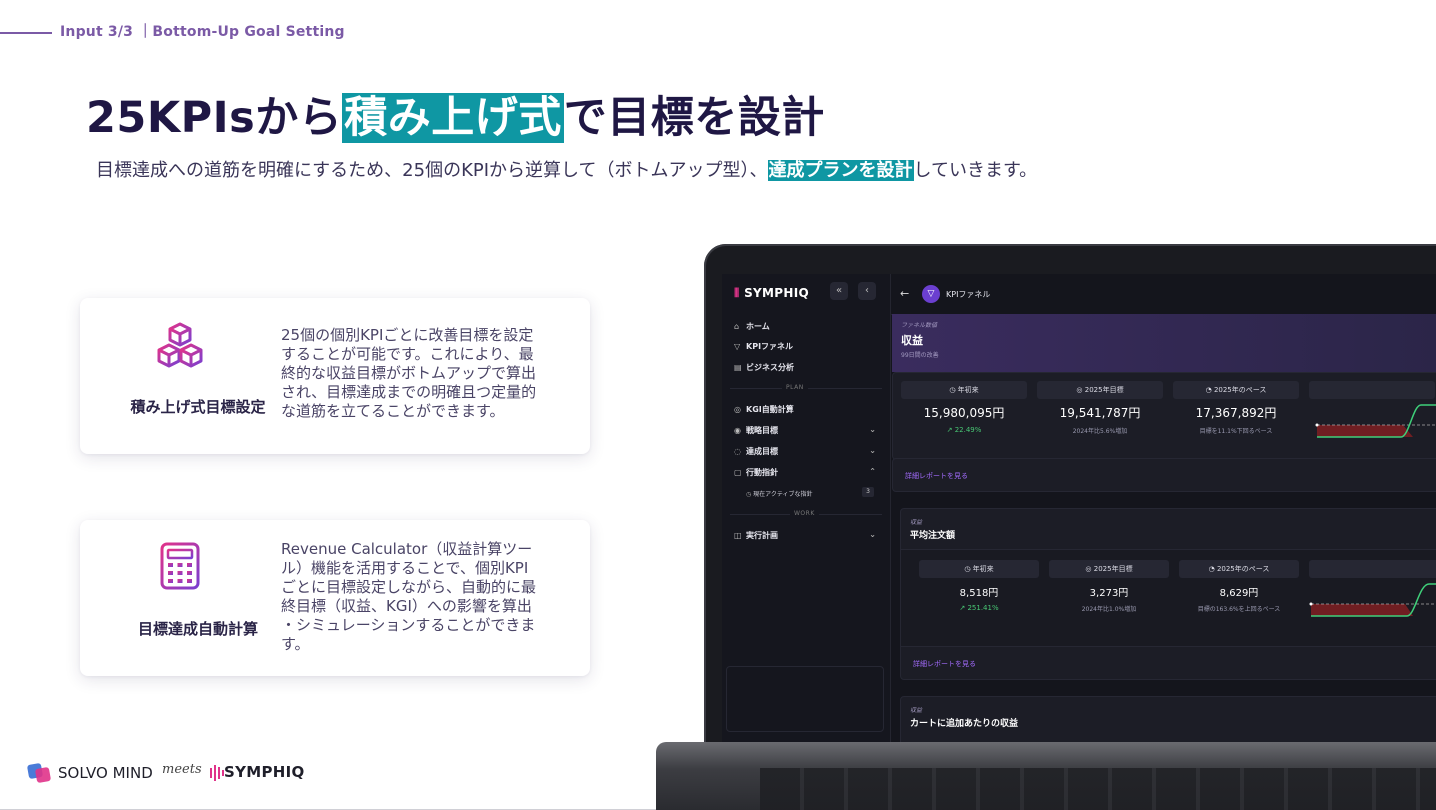  What do you see at coordinates (738, 367) in the screenshot?
I see `doc-icon: ▤` at bounding box center [738, 367].